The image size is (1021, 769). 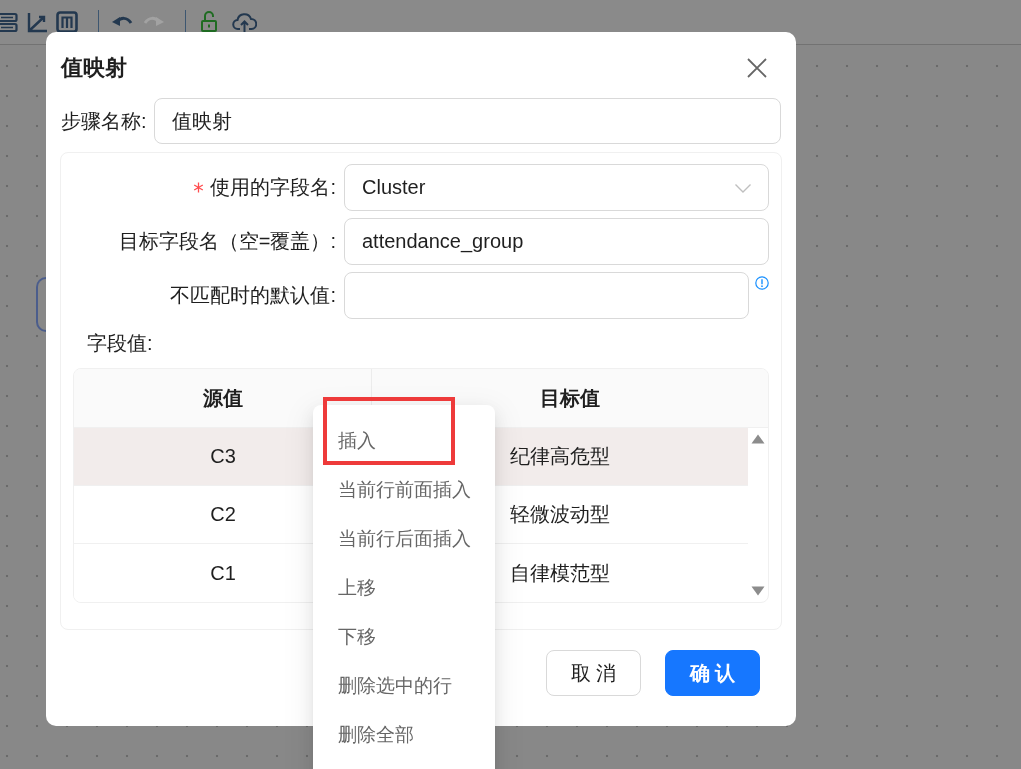 What do you see at coordinates (222, 398) in the screenshot?
I see `column-header: 源值` at bounding box center [222, 398].